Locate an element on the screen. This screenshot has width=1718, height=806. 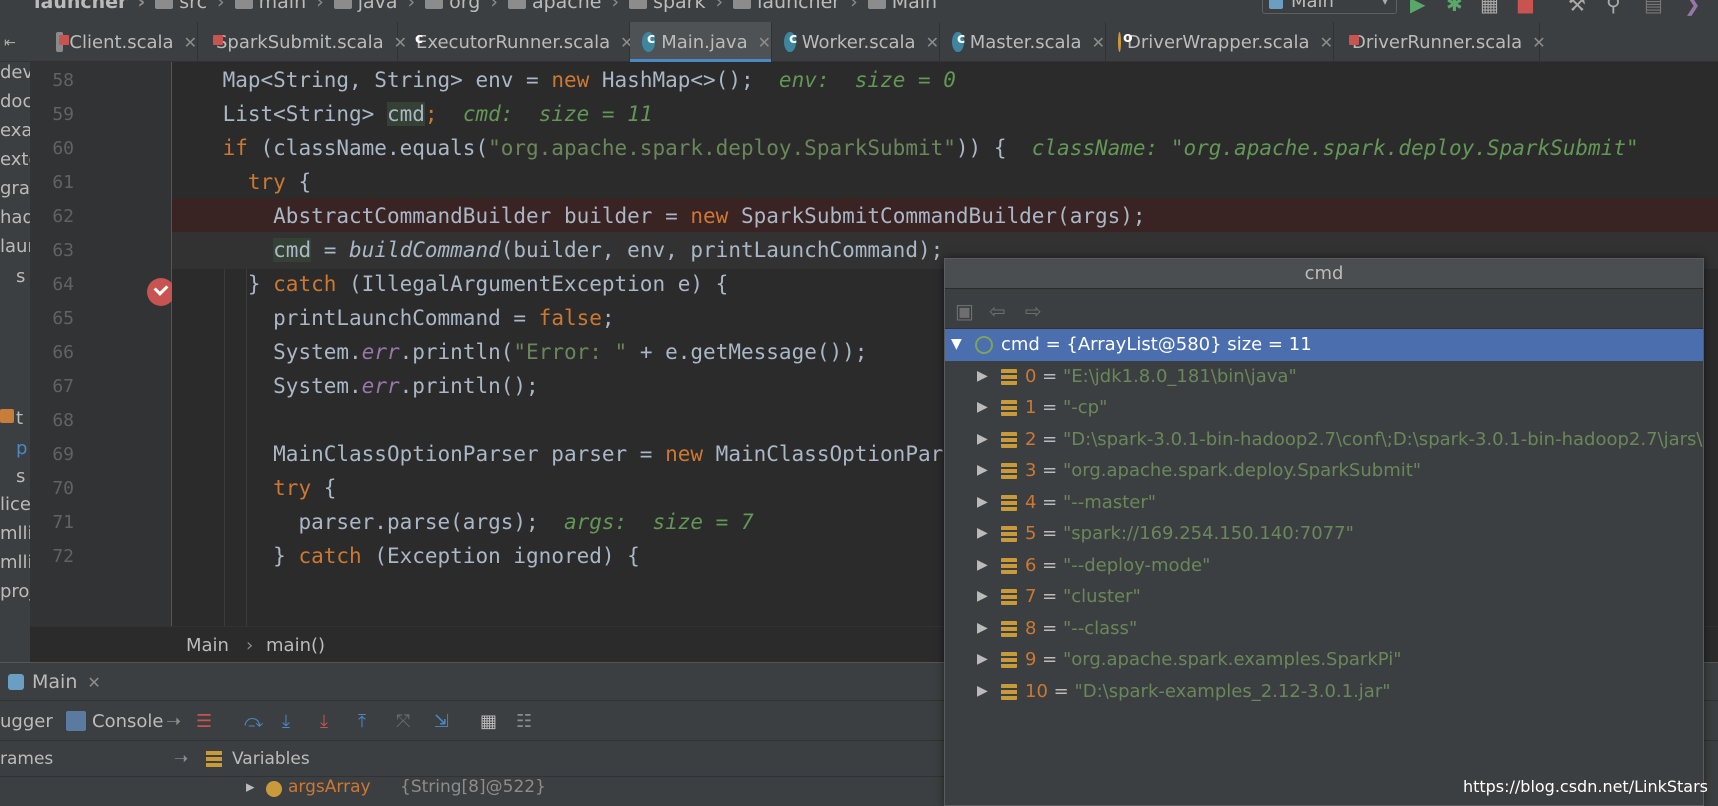
project-tree-item: had is located at coordinates (15, 218).